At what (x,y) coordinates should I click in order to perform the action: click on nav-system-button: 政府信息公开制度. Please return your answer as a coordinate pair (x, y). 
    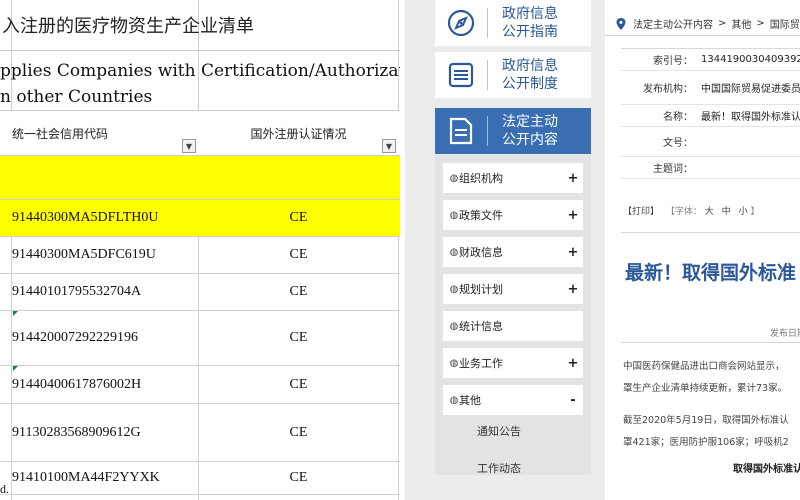
    Looking at the image, I should click on (513, 75).